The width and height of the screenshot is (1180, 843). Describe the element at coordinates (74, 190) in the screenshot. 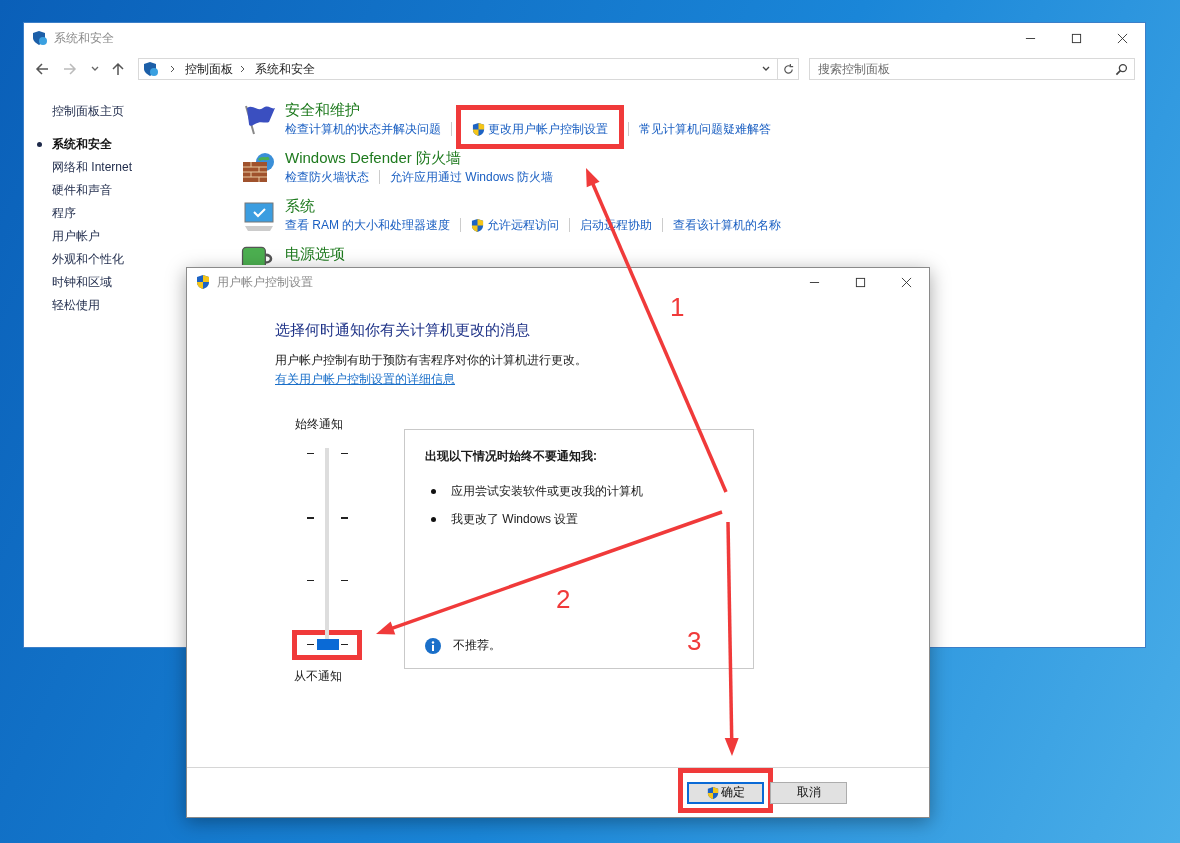

I see `sidebar-item: 硬件和声音` at that location.